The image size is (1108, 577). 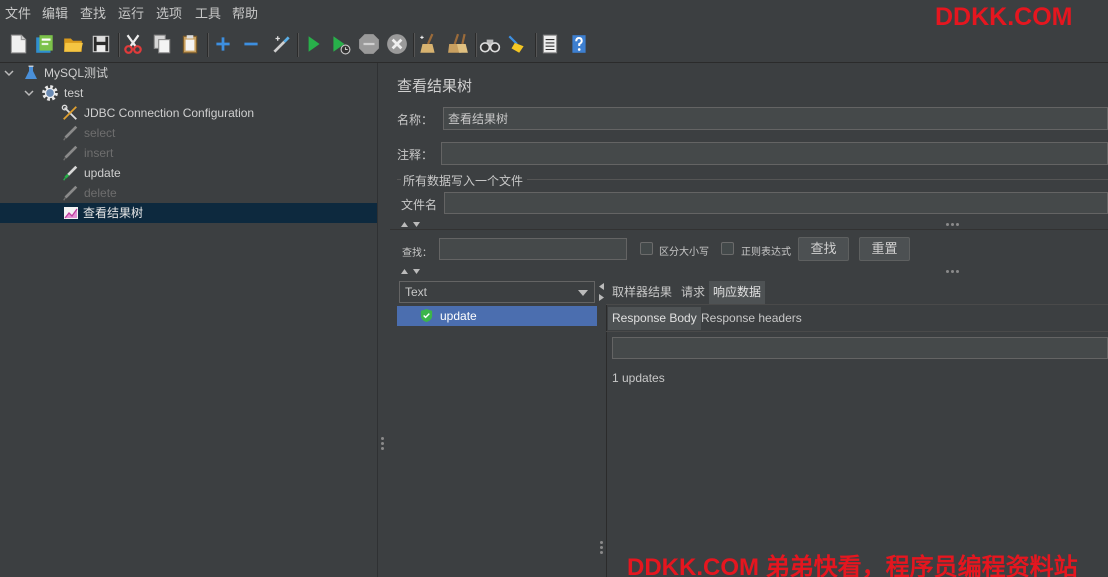 I want to click on tree-node-thread-group: test, so click(x=188, y=93).